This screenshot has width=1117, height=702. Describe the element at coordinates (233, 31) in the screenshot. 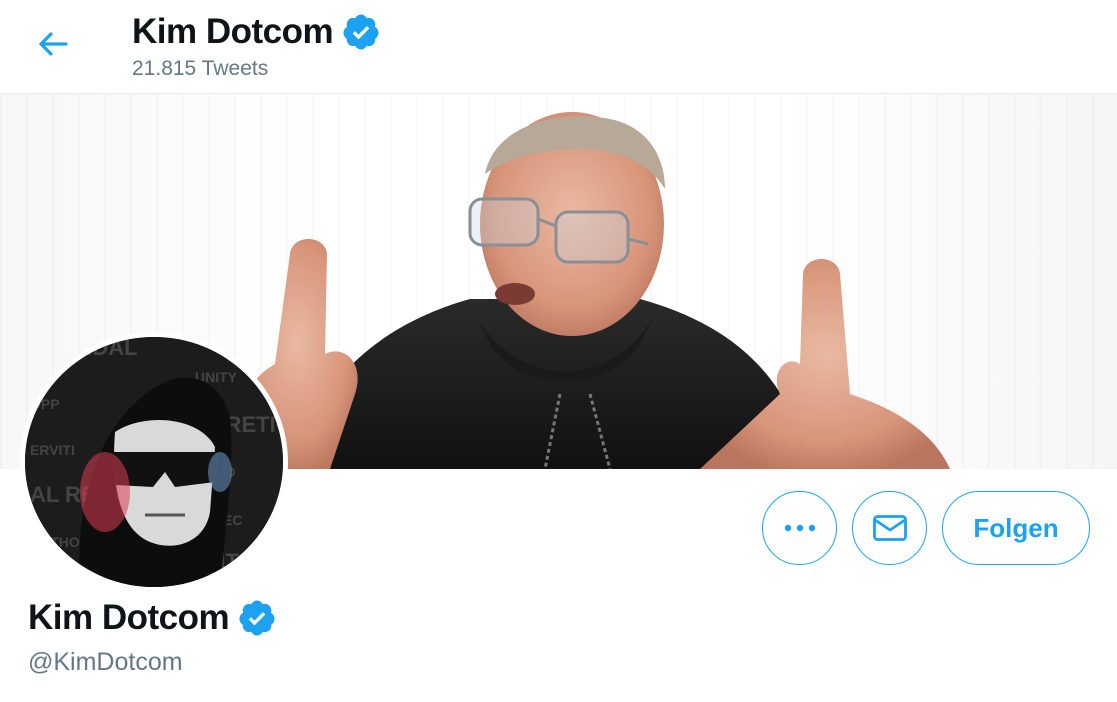

I see `header-name: Kim Dotcom` at that location.